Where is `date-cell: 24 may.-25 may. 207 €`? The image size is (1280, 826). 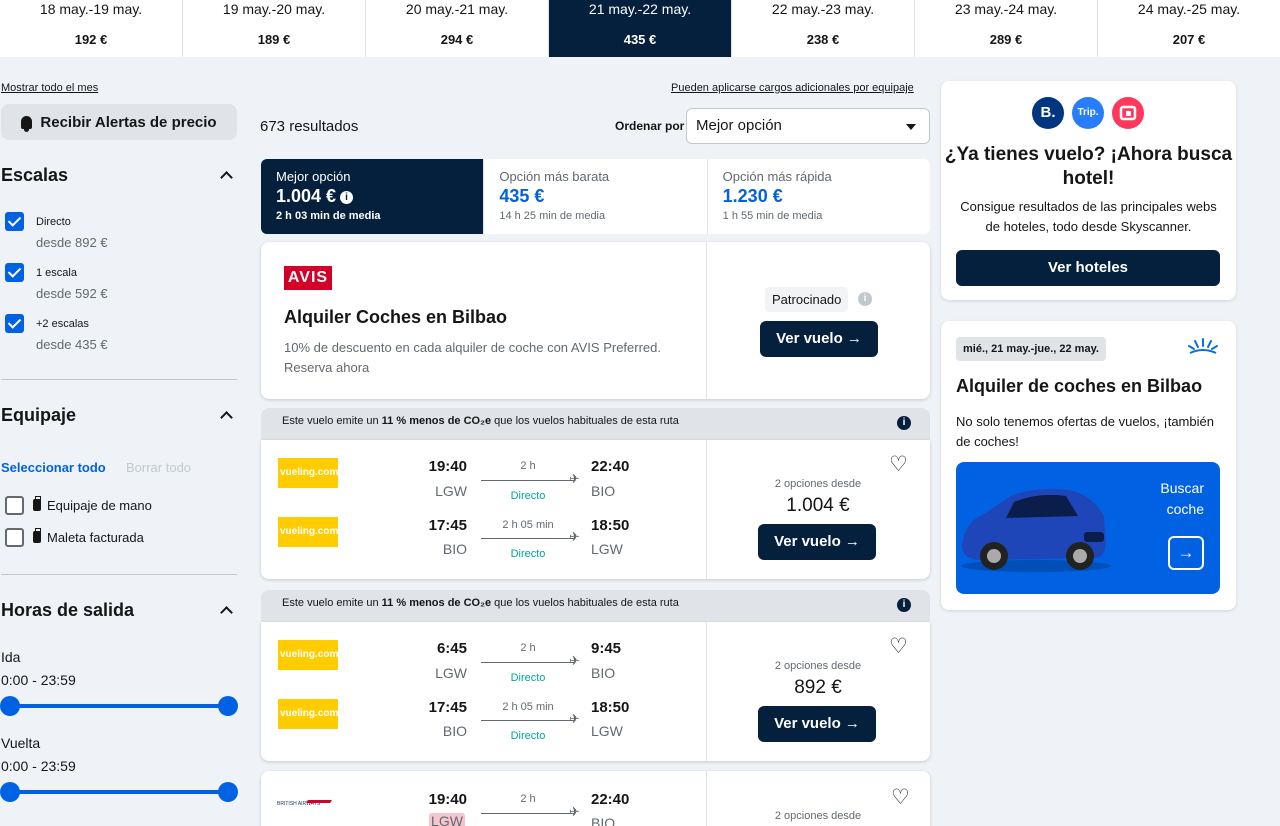
date-cell: 24 may.-25 may. 207 € is located at coordinates (1189, 28).